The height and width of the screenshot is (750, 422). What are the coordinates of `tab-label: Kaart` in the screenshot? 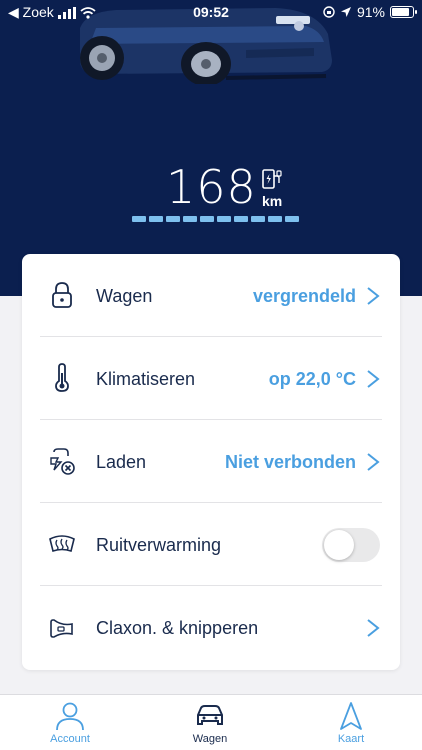 It's located at (351, 739).